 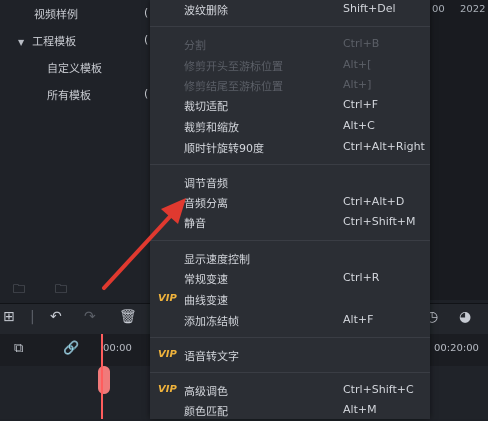 I want to click on annotation-arrow, so click(x=144, y=244).